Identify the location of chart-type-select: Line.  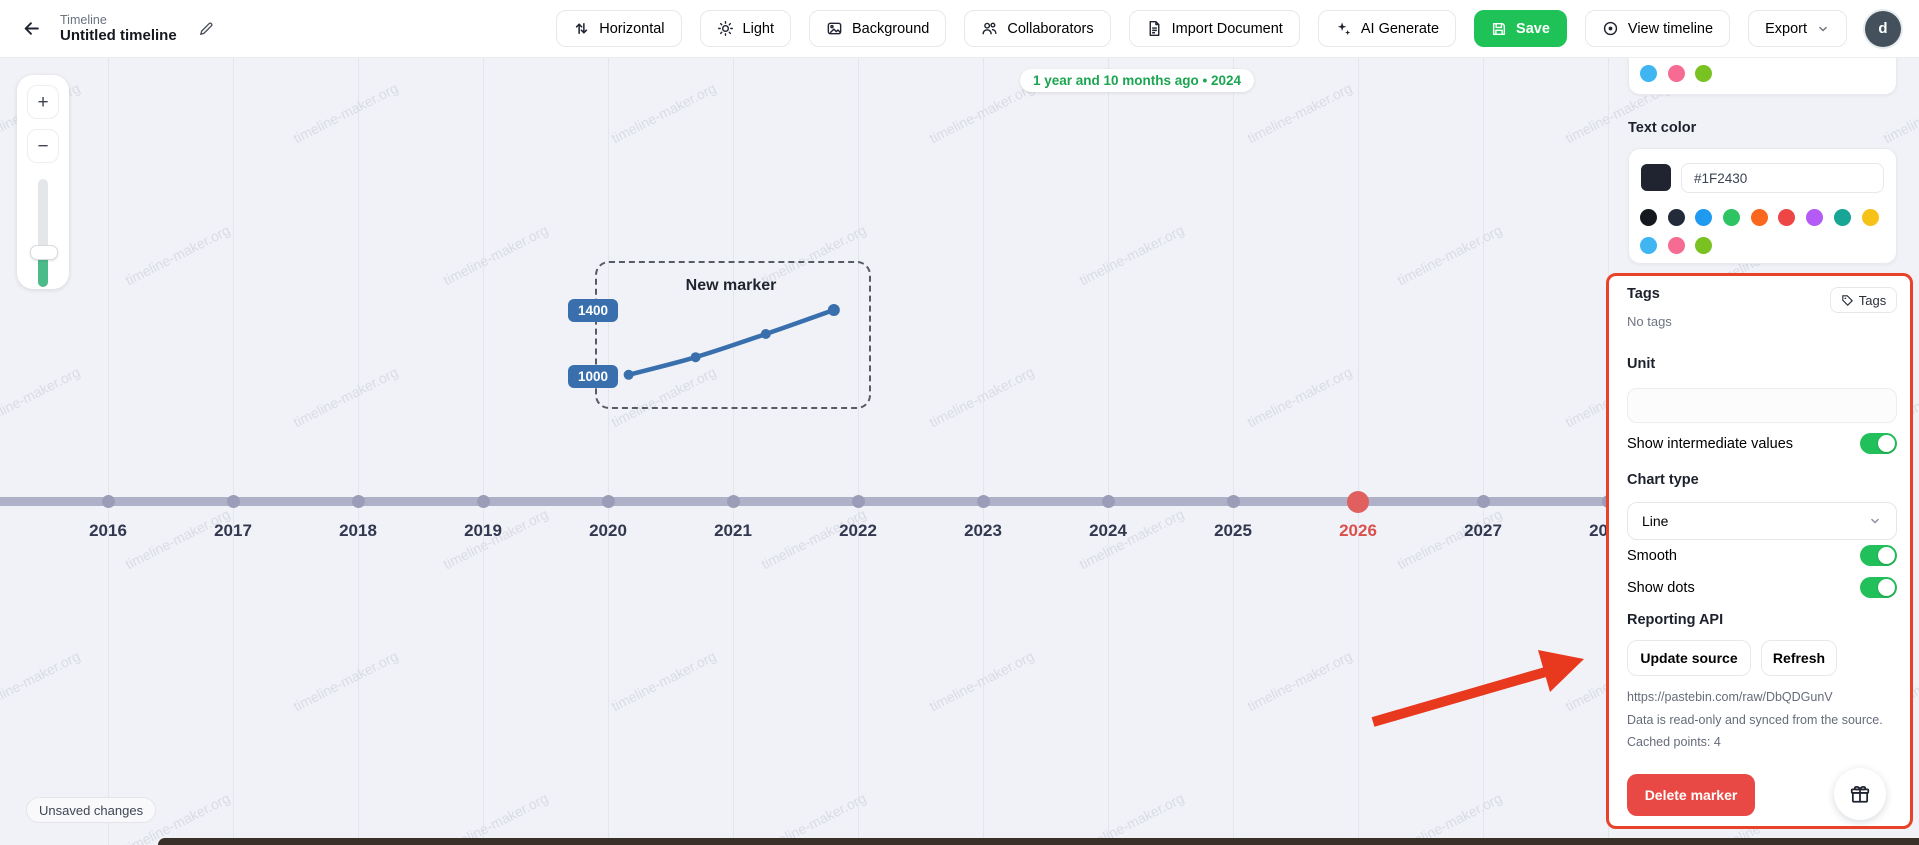
(1762, 521).